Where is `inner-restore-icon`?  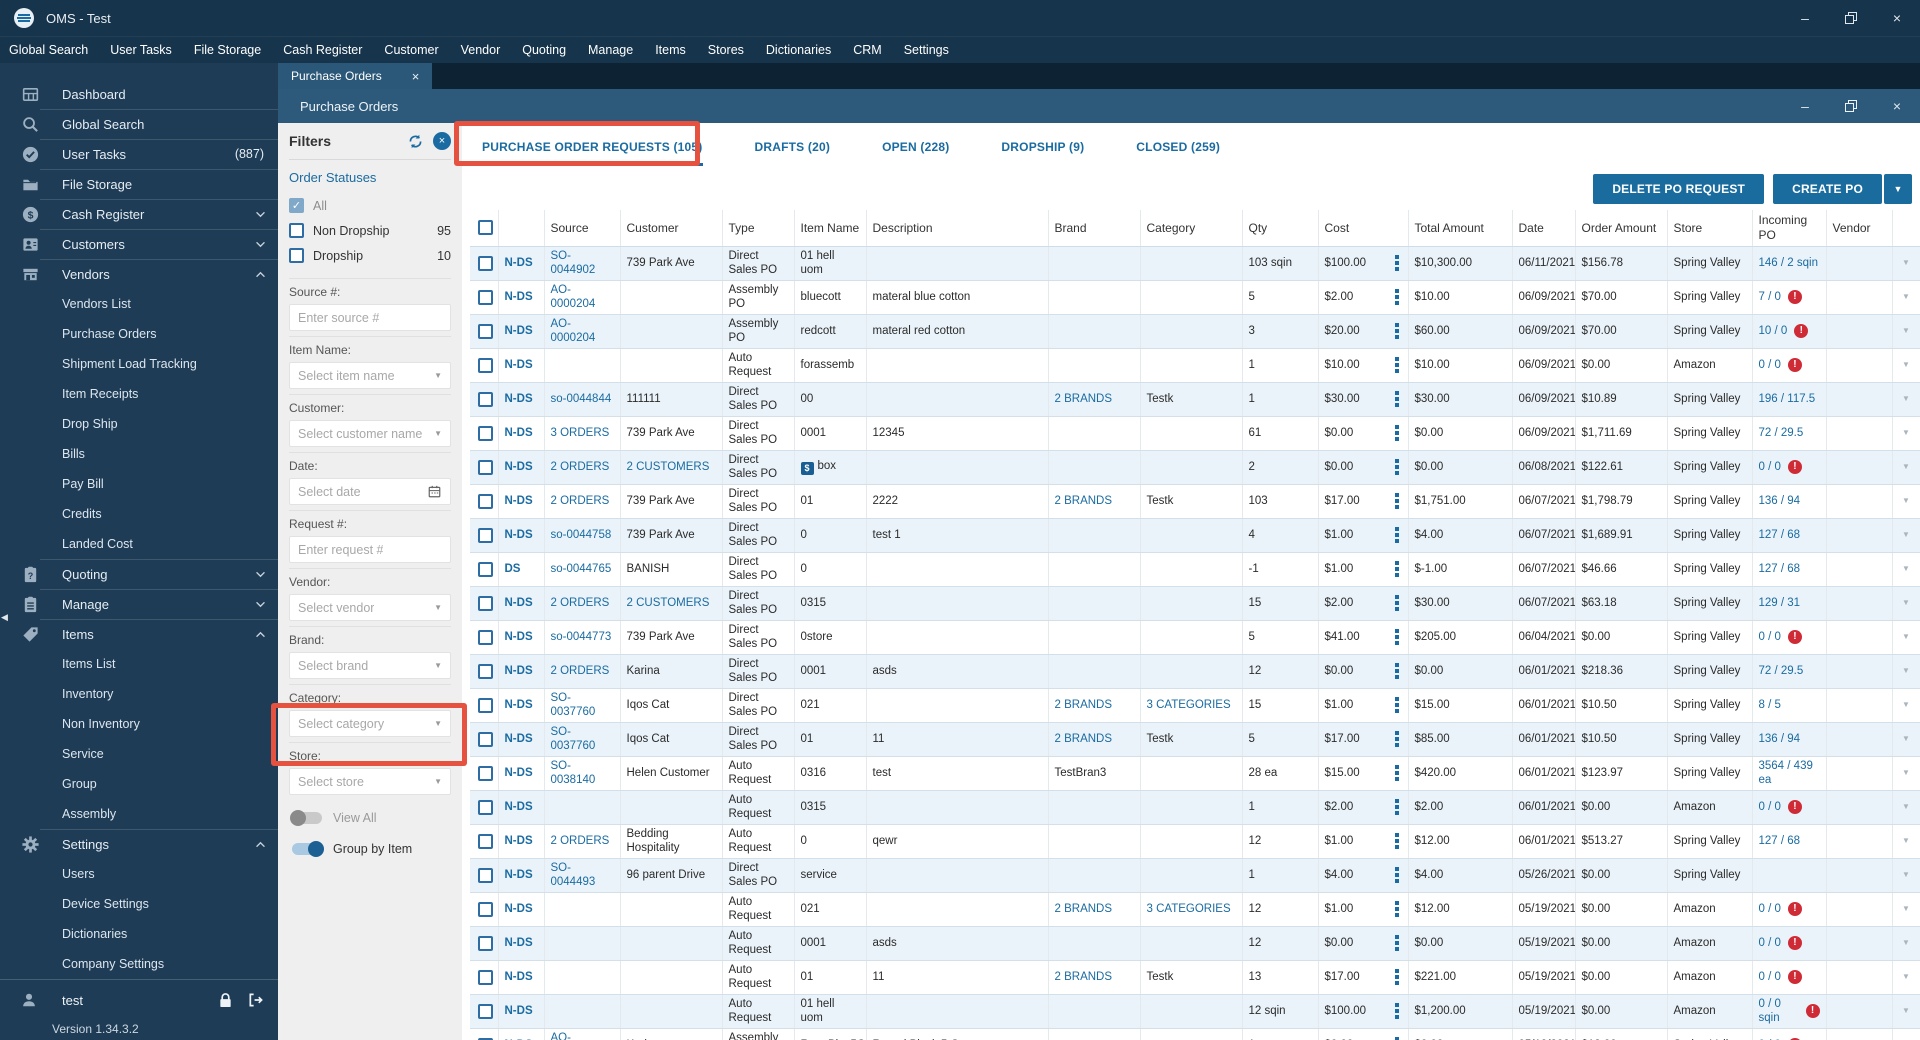
inner-restore-icon is located at coordinates (1851, 106).